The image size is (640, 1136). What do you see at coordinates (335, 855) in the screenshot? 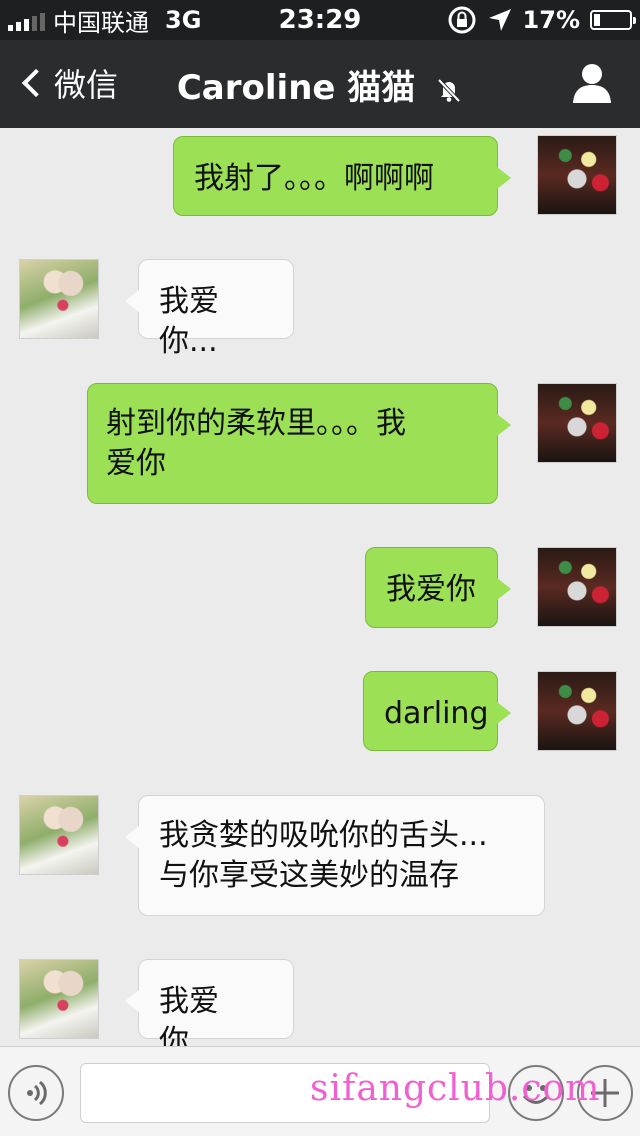
I see `message-bubble-received: 我贪婪的吸吮你的舌头... 与你享受这美妙的温存` at bounding box center [335, 855].